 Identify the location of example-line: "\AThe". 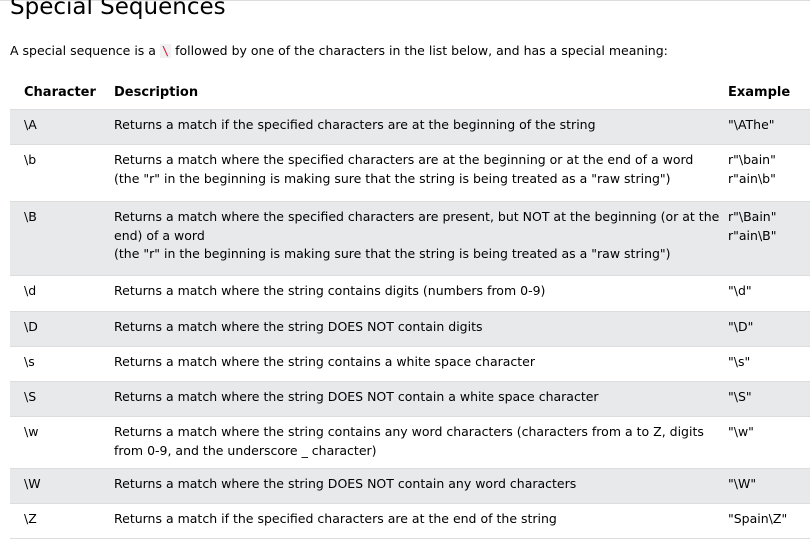
(751, 124).